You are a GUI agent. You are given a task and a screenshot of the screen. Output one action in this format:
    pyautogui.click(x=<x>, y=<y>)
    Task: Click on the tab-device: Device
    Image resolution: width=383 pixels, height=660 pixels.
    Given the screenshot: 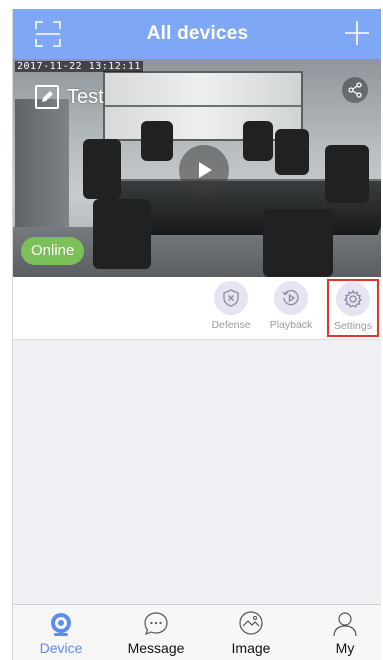 What is the action you would take?
    pyautogui.click(x=61, y=635)
    